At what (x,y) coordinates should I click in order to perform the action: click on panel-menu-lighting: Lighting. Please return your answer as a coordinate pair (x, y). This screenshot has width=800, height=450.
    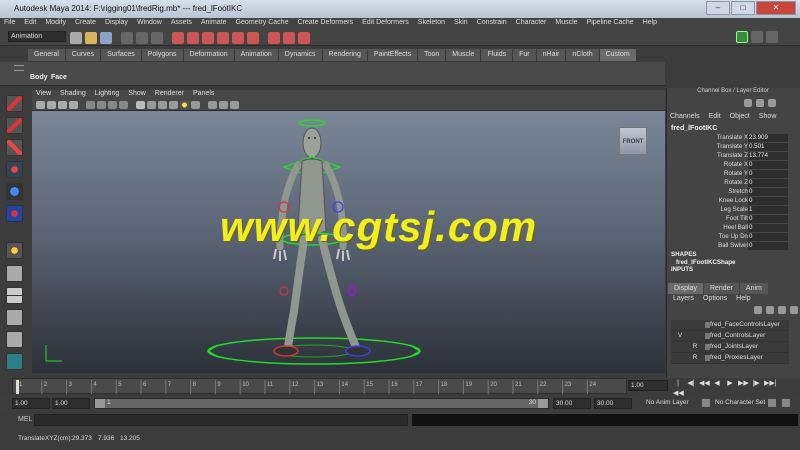
    Looking at the image, I should click on (108, 95).